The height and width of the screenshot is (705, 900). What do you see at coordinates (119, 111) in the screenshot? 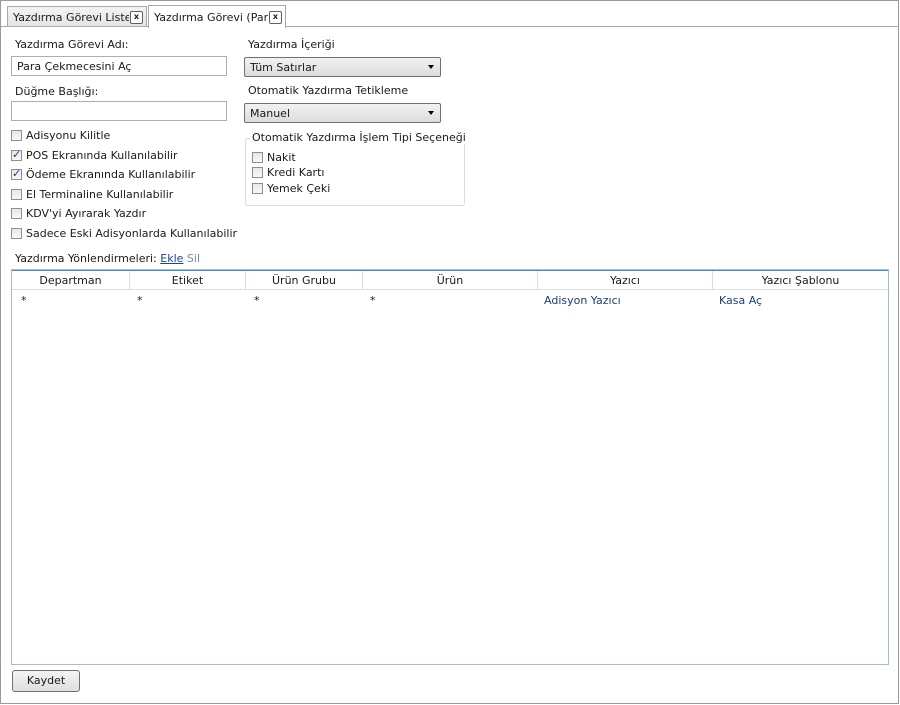
I see `button-title-input` at bounding box center [119, 111].